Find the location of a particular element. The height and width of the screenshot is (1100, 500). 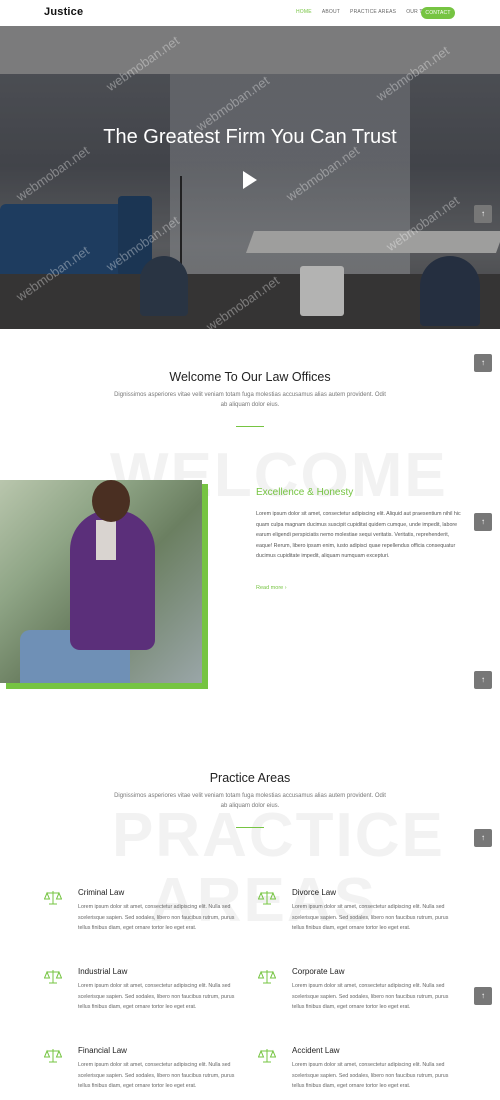

logo: Justice is located at coordinates (63, 12).